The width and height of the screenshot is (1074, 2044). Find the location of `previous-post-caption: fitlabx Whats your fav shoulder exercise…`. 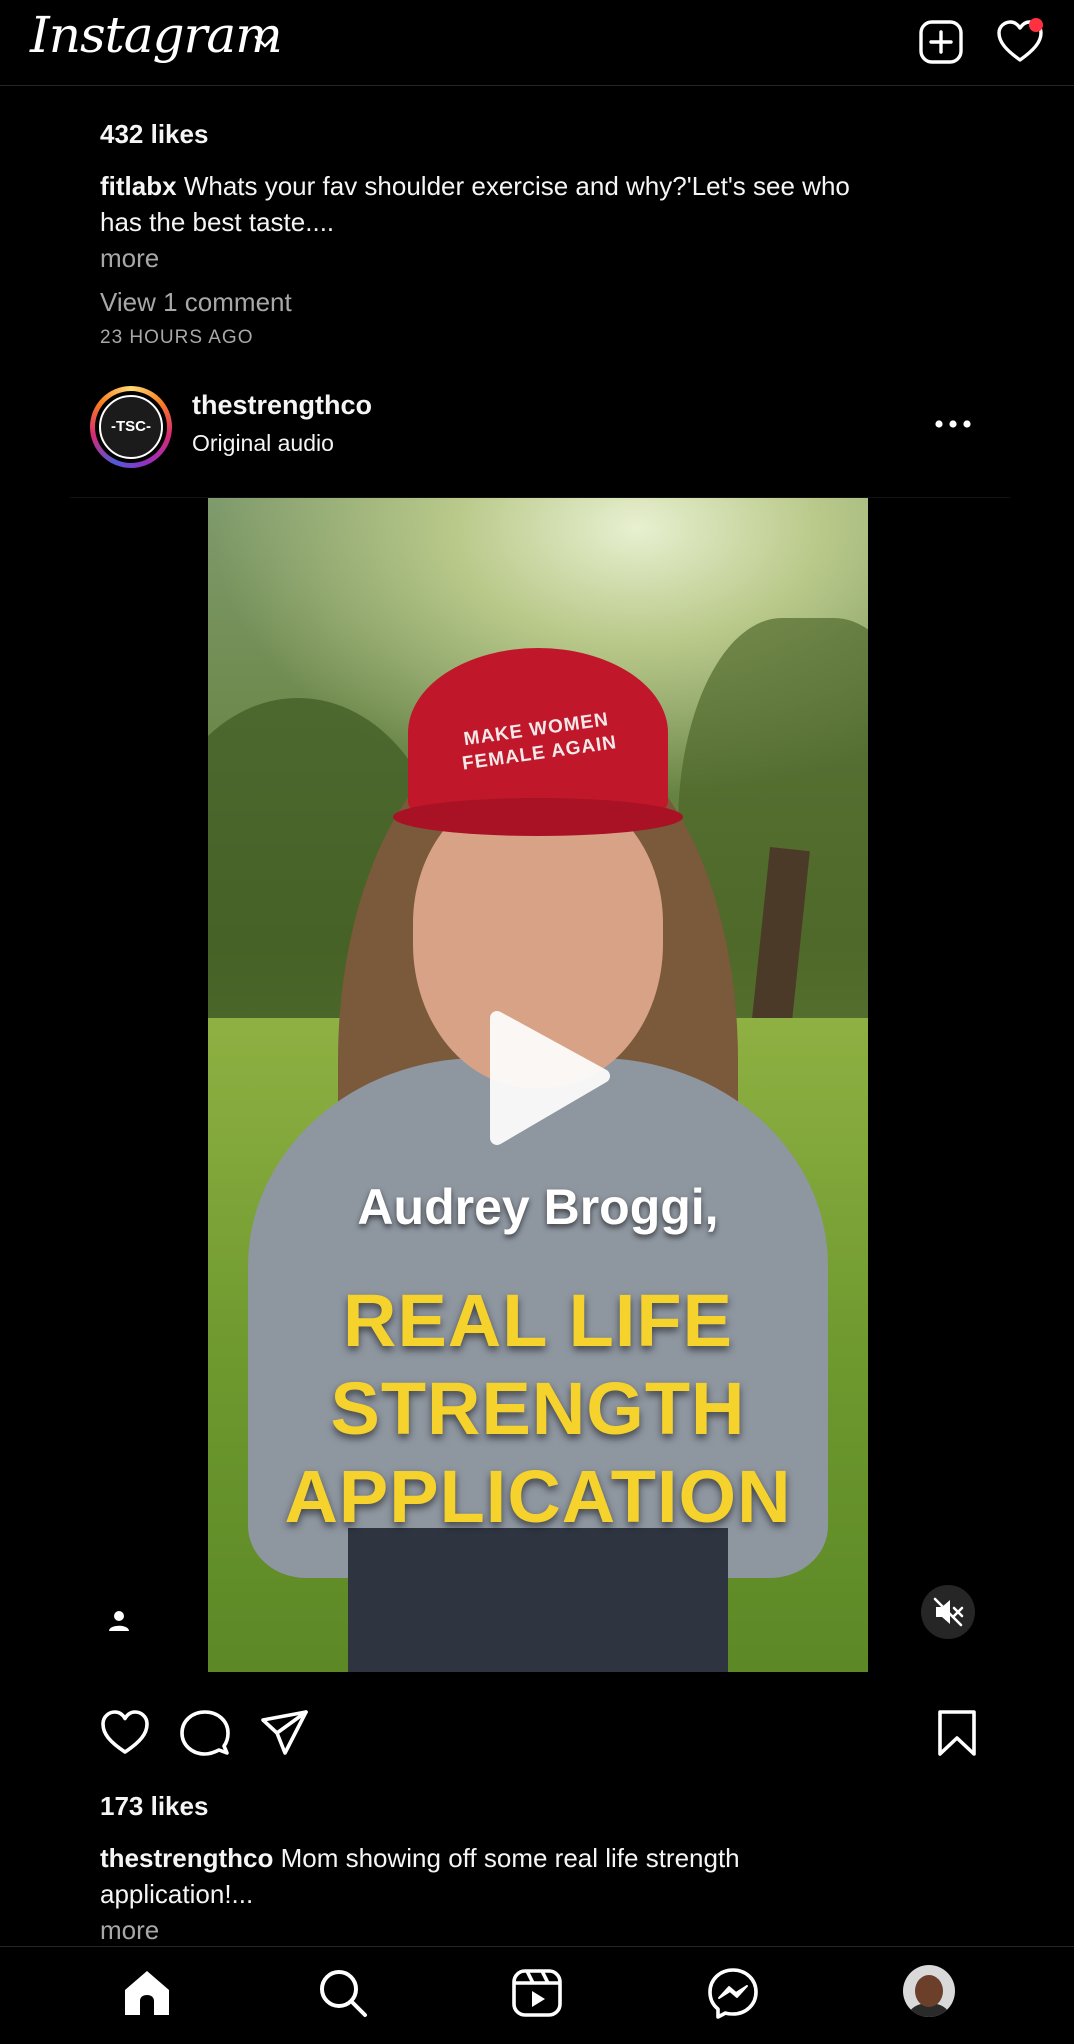

previous-post-caption: fitlabx Whats your fav shoulder exercise… is located at coordinates (550, 186).